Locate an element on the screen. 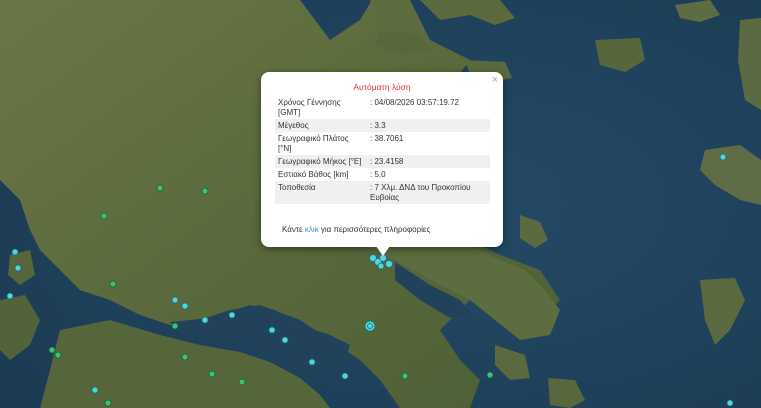  more-info-suffix: για περισσότερες πληροφορίες is located at coordinates (374, 229).